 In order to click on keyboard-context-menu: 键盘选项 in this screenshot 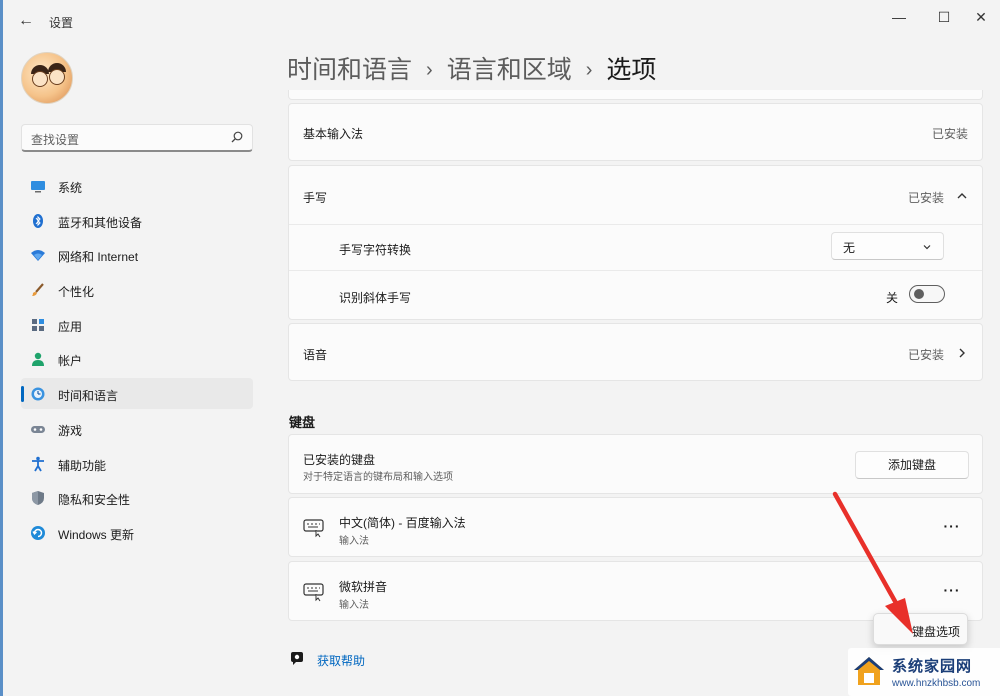, I will do `click(920, 629)`.